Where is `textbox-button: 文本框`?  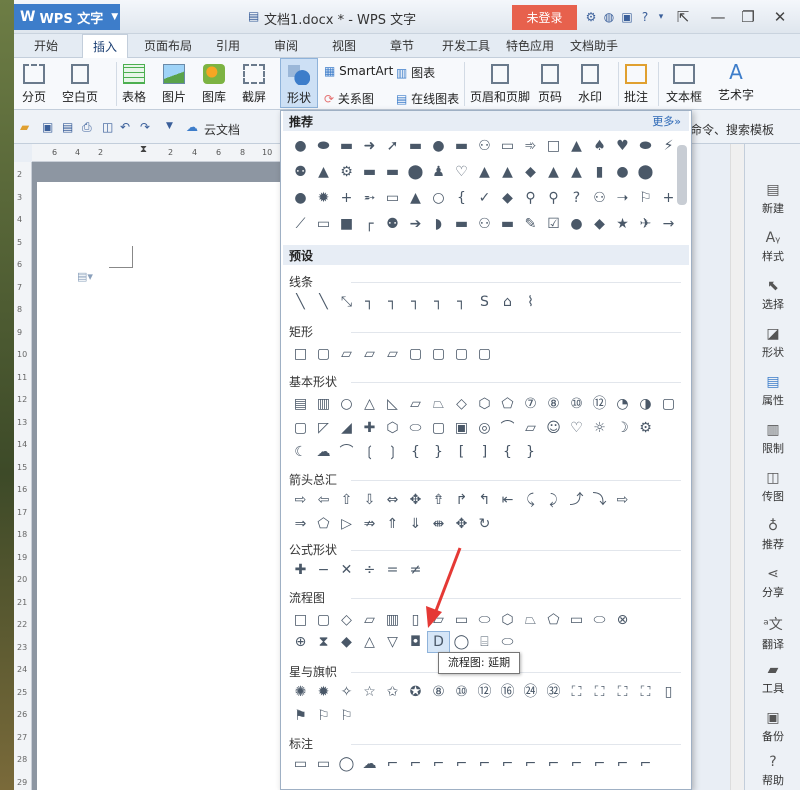
textbox-button: 文本框 is located at coordinates (684, 84).